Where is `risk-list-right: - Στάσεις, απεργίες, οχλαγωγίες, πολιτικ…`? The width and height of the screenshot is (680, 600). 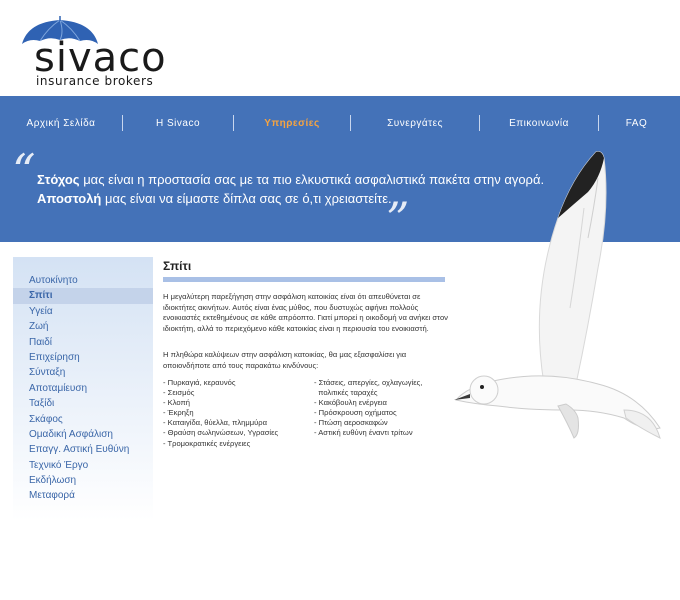
risk-list-right: - Στάσεις, απεργίες, οχλαγωγίες, πολιτικ… is located at coordinates (384, 408).